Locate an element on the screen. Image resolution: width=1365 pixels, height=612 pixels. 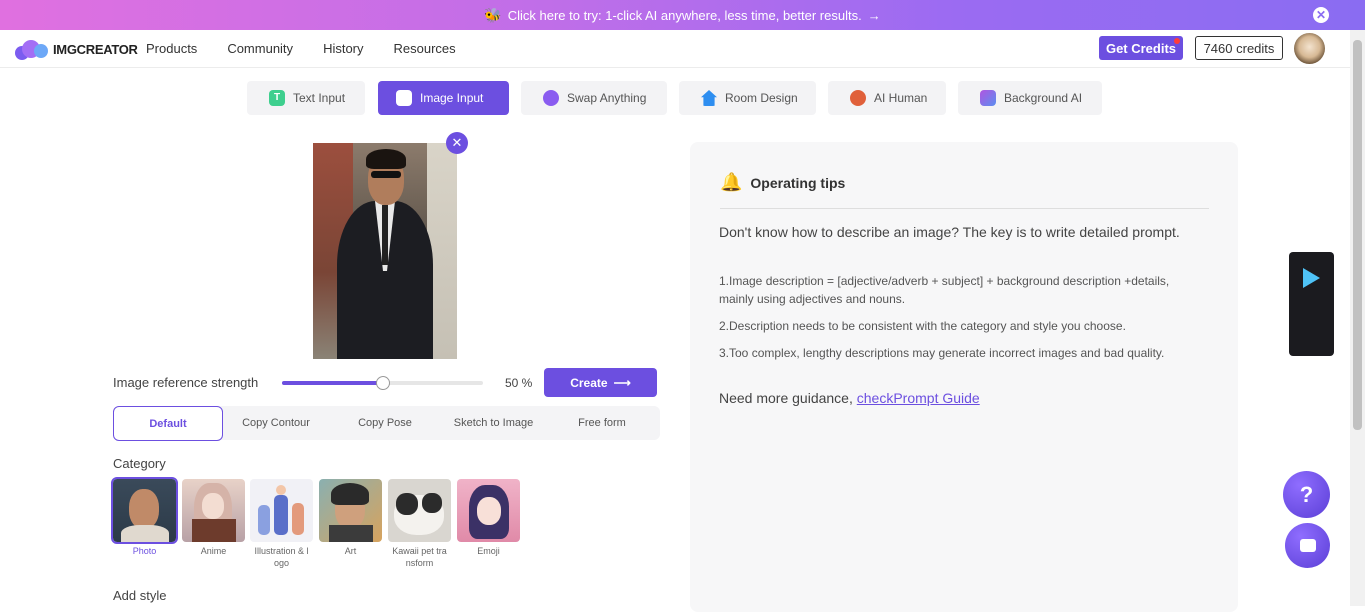
apple-icon is located at coordinates (1311, 329).